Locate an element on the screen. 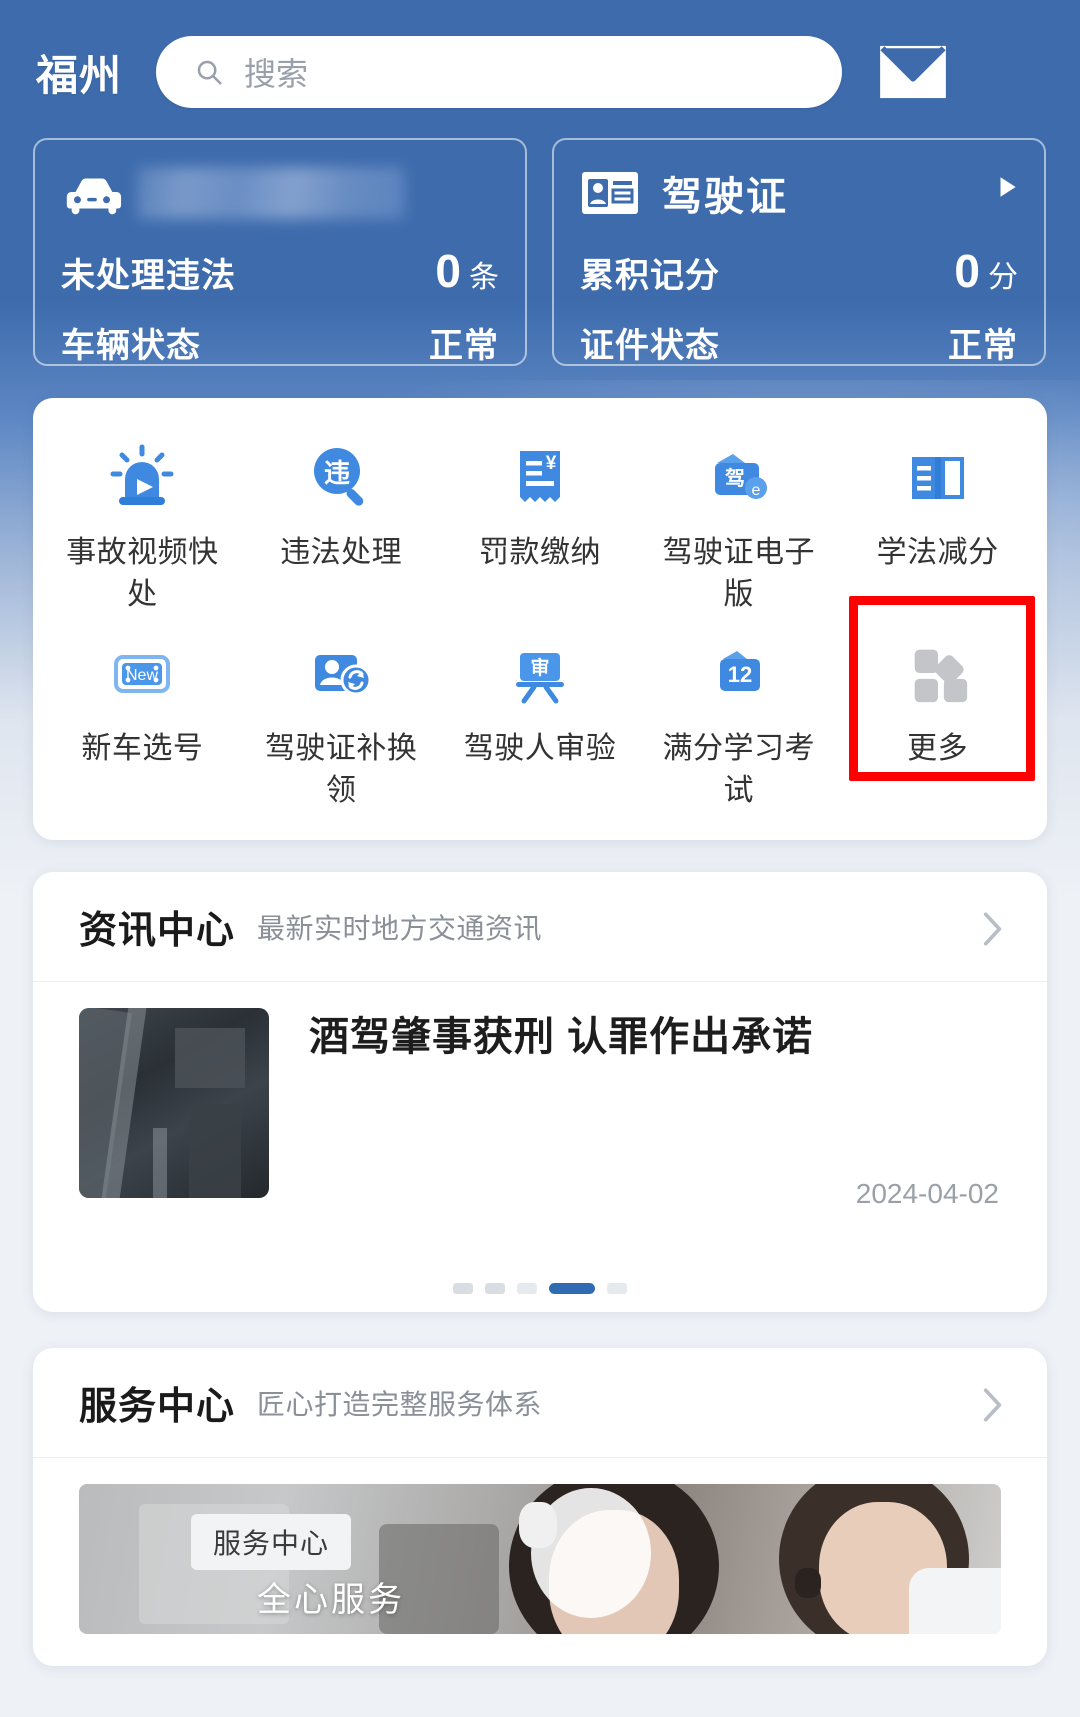 The height and width of the screenshot is (1717, 1080). news-item-body: 酒驾肇事获刑 认罪作出承诺 2024-04-02 is located at coordinates (635, 1120).